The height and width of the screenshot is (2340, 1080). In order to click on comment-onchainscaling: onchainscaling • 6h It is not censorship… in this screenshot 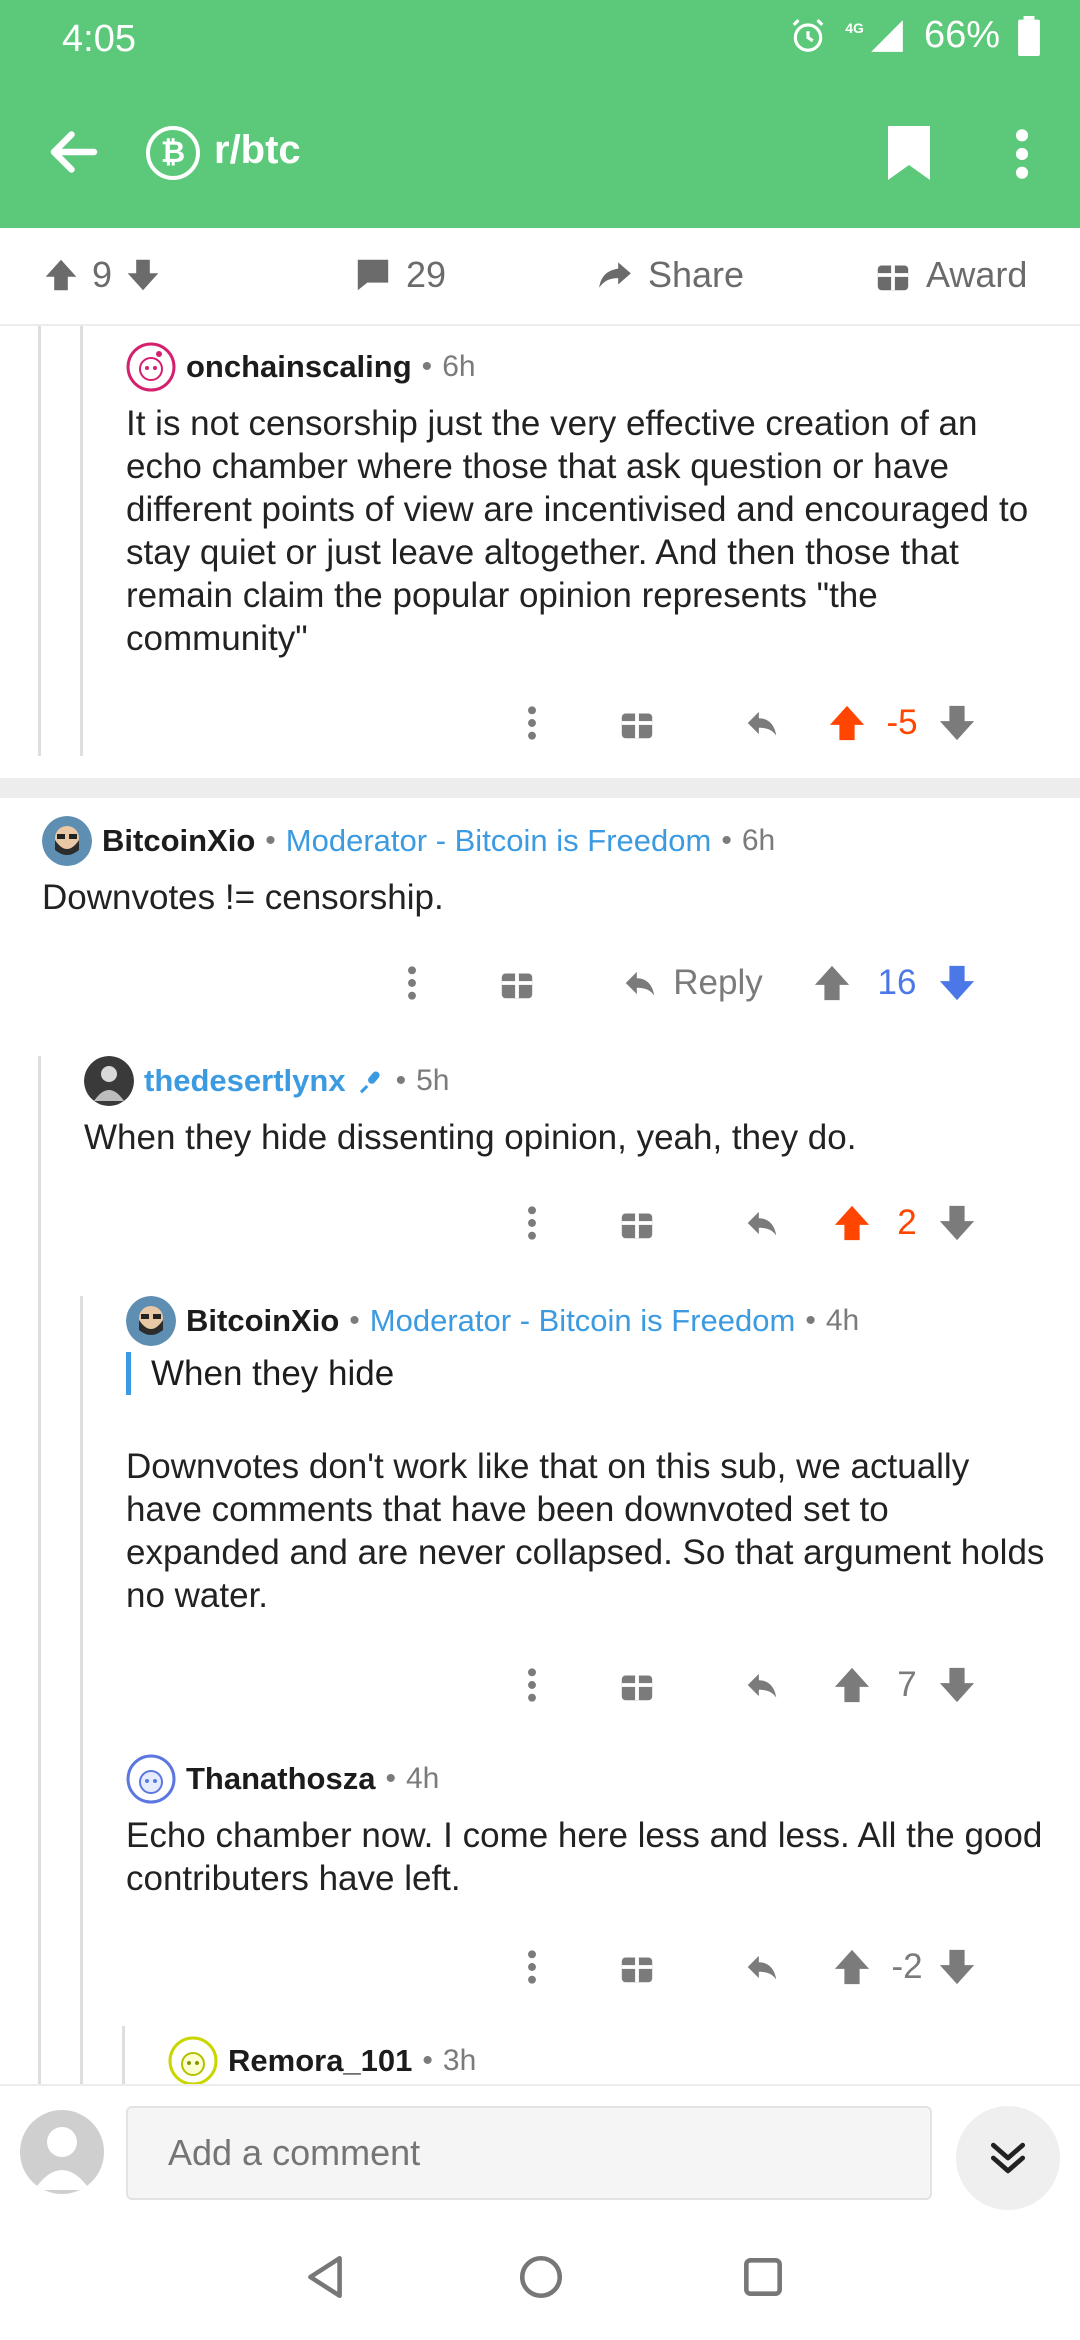, I will do `click(586, 501)`.